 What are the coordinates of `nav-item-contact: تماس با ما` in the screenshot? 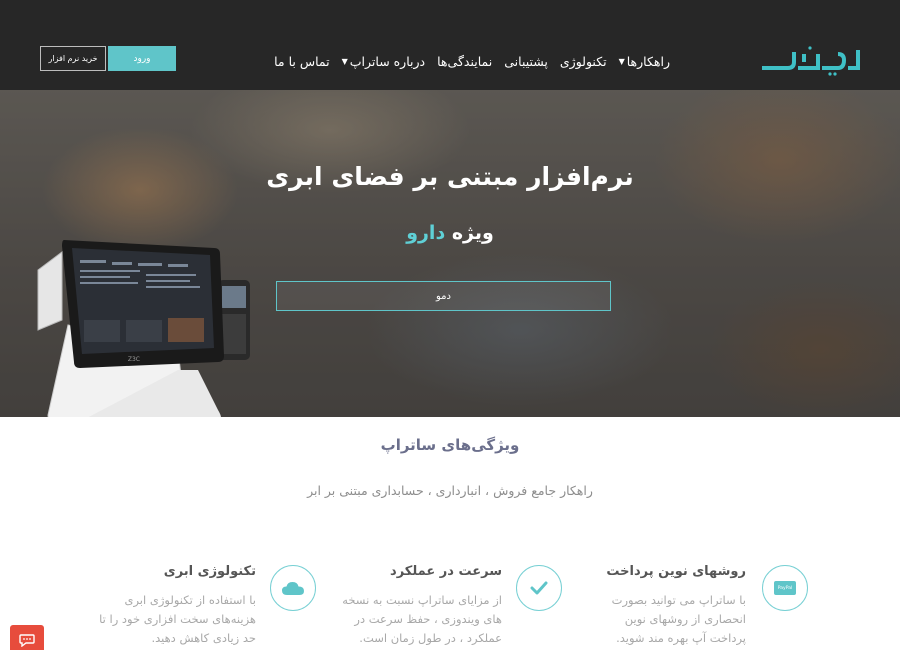 It's located at (302, 61).